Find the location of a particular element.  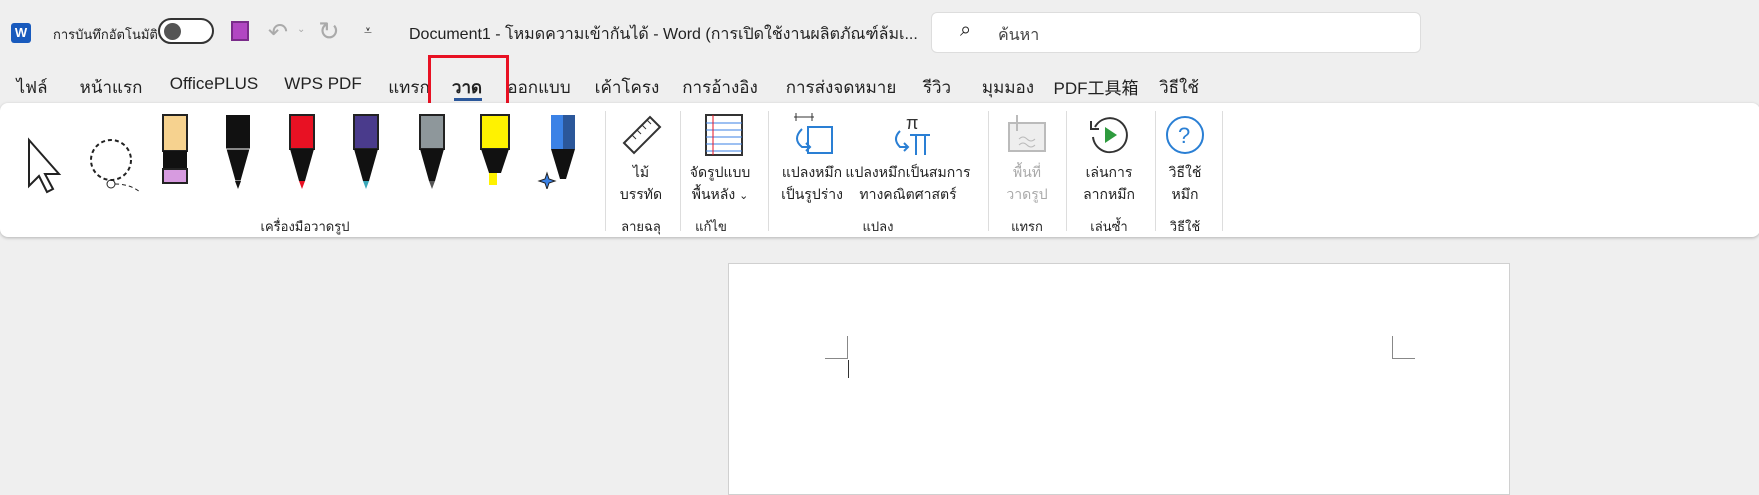

tab-pdf-toolbox: PDF工具箱 is located at coordinates (1096, 86).